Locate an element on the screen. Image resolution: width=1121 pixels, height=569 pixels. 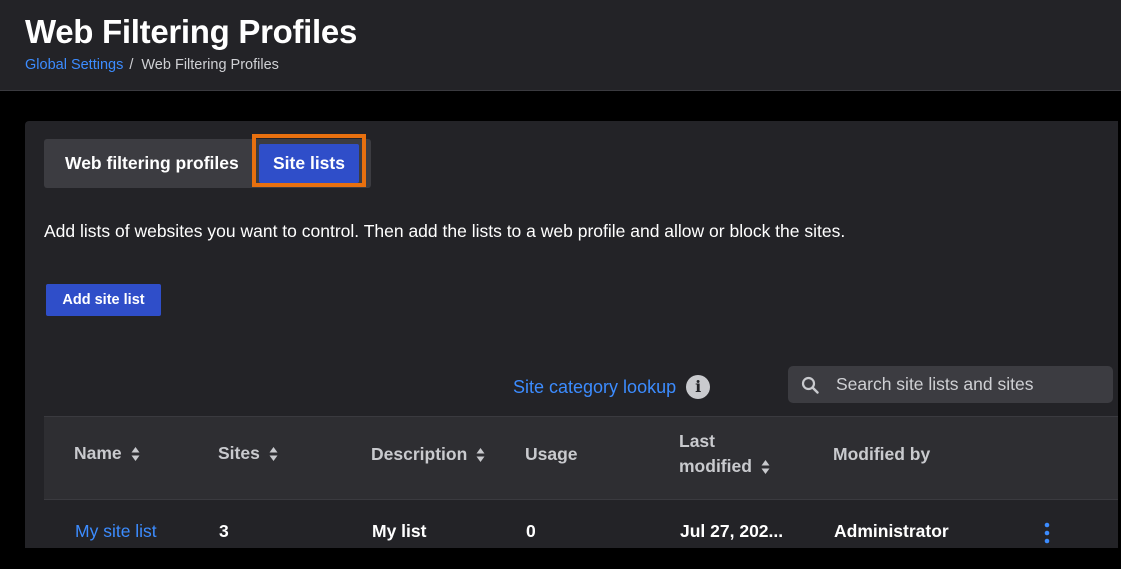
row-usage: 0 is located at coordinates (531, 531).